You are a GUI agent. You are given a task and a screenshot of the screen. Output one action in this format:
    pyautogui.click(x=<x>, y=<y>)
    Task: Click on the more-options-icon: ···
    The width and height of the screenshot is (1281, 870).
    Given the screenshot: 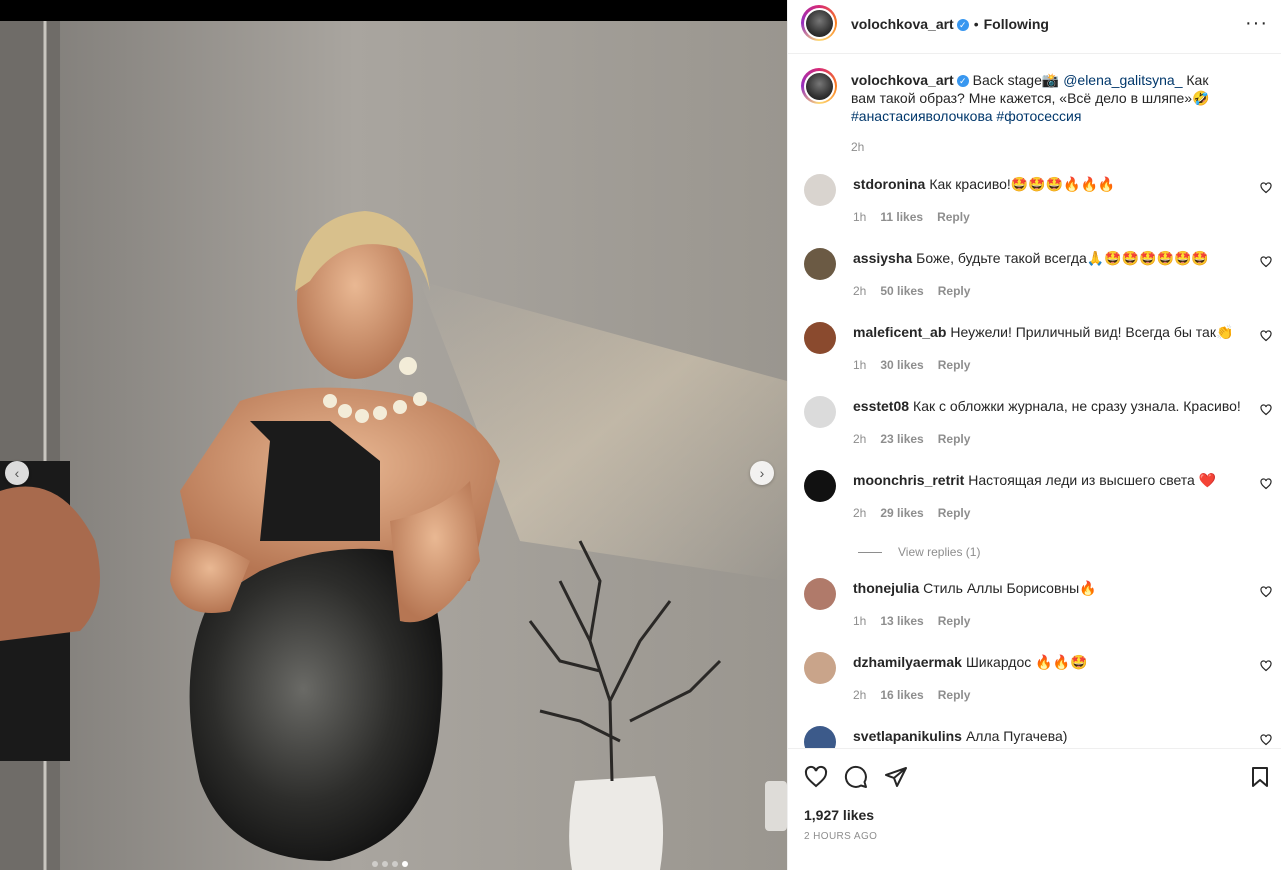 What is the action you would take?
    pyautogui.click(x=1256, y=23)
    